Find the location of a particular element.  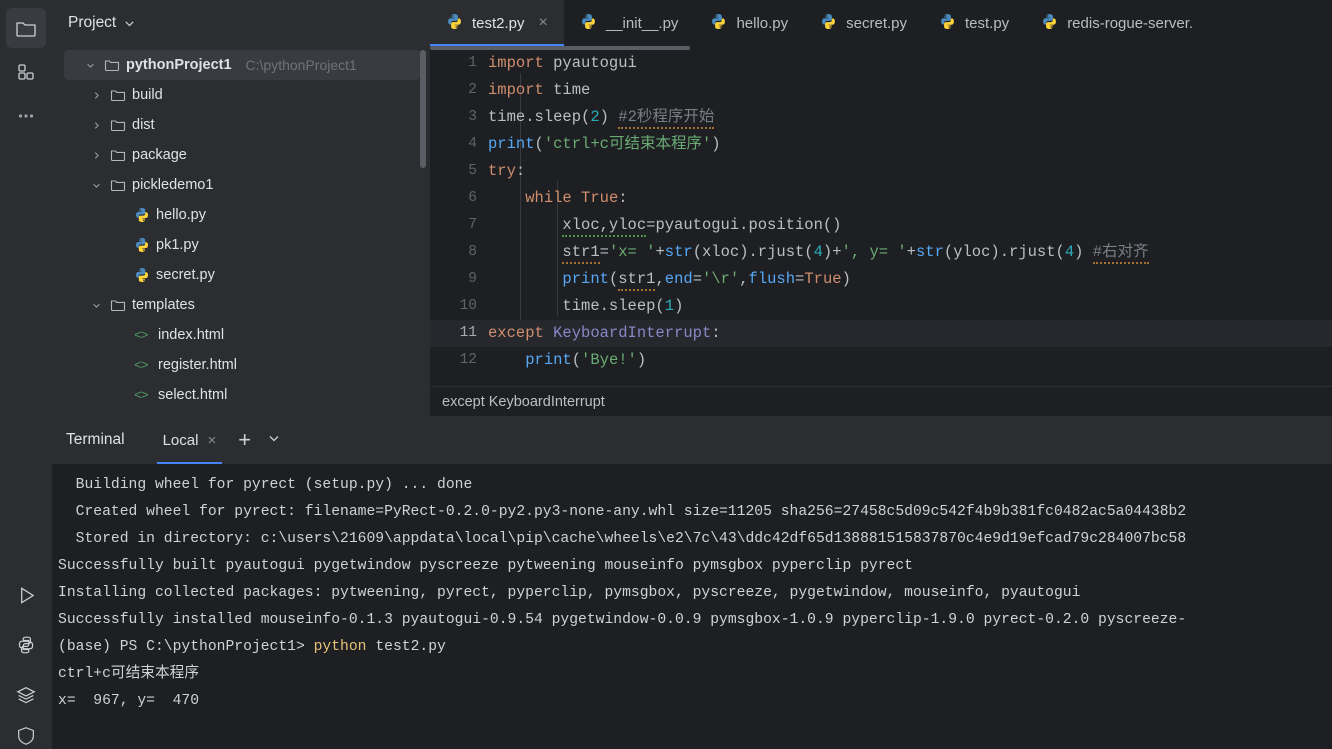

tree-item-build: build is located at coordinates (241, 95).